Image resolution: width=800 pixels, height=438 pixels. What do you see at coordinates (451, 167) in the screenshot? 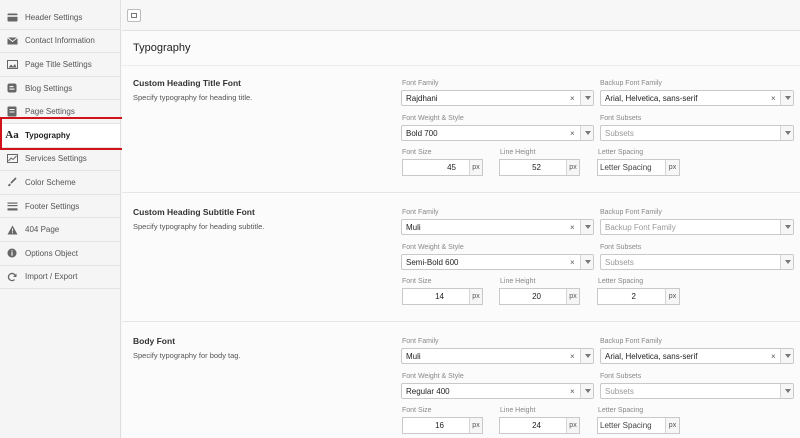
I see `input-value: 45` at bounding box center [451, 167].